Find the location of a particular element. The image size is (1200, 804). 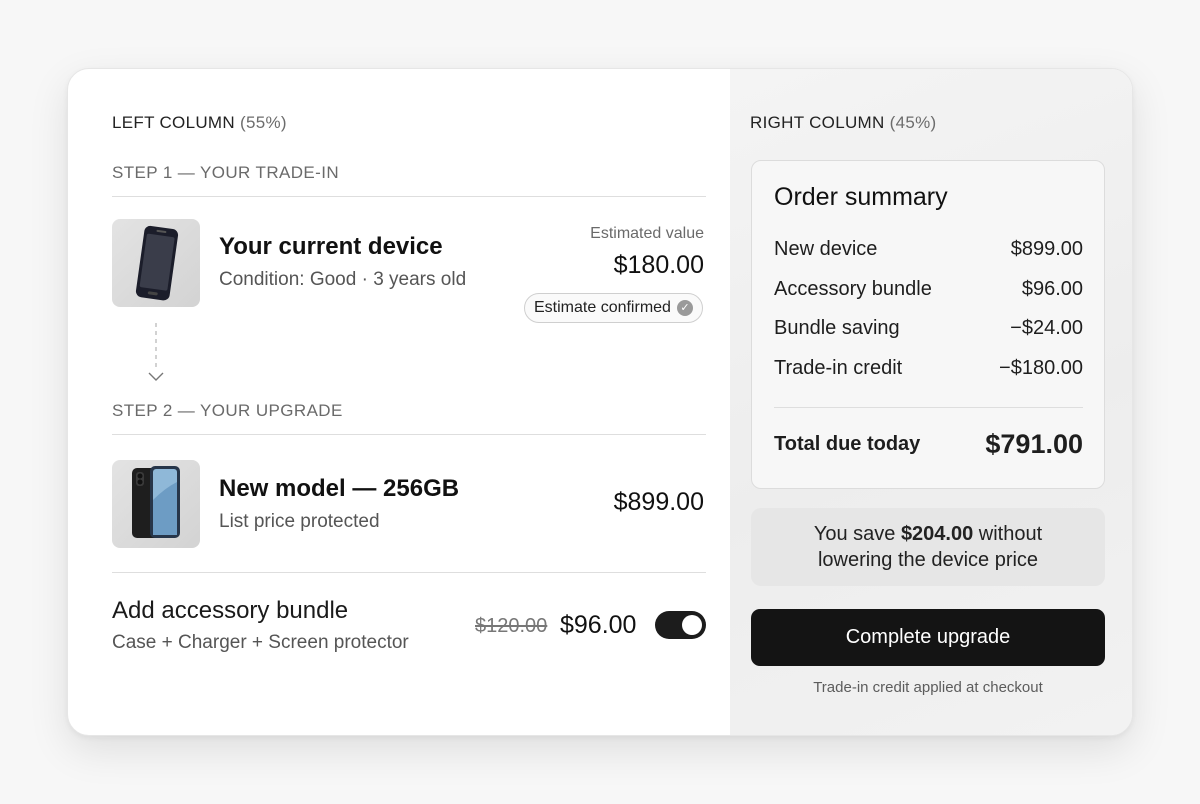

new-phone-icon is located at coordinates (156, 502).